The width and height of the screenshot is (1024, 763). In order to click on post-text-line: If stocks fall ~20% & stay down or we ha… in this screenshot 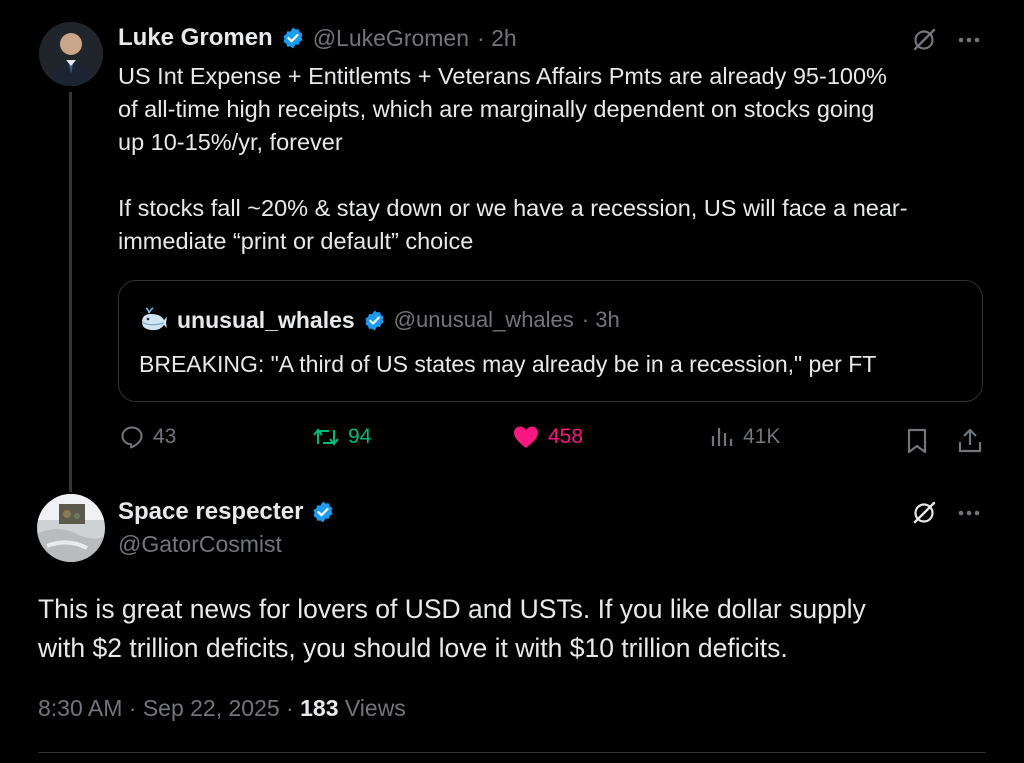, I will do `click(513, 208)`.